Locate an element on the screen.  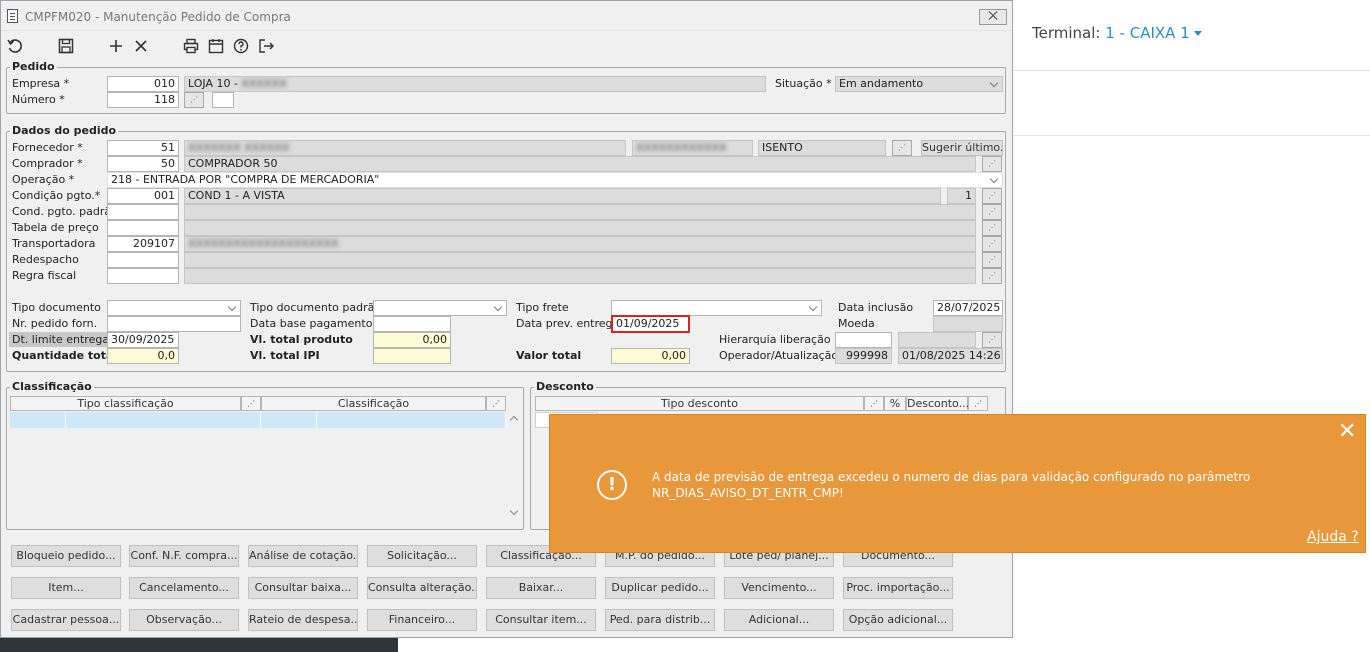
empresa-name-blurred: XXXXXX is located at coordinates (264, 83).